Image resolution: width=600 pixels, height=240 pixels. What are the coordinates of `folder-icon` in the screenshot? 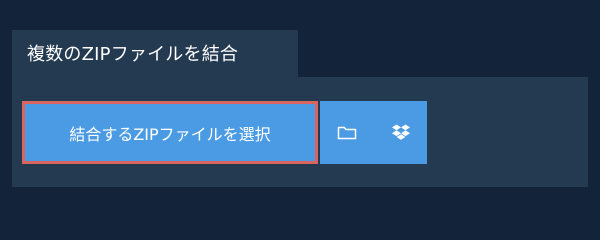 It's located at (347, 133).